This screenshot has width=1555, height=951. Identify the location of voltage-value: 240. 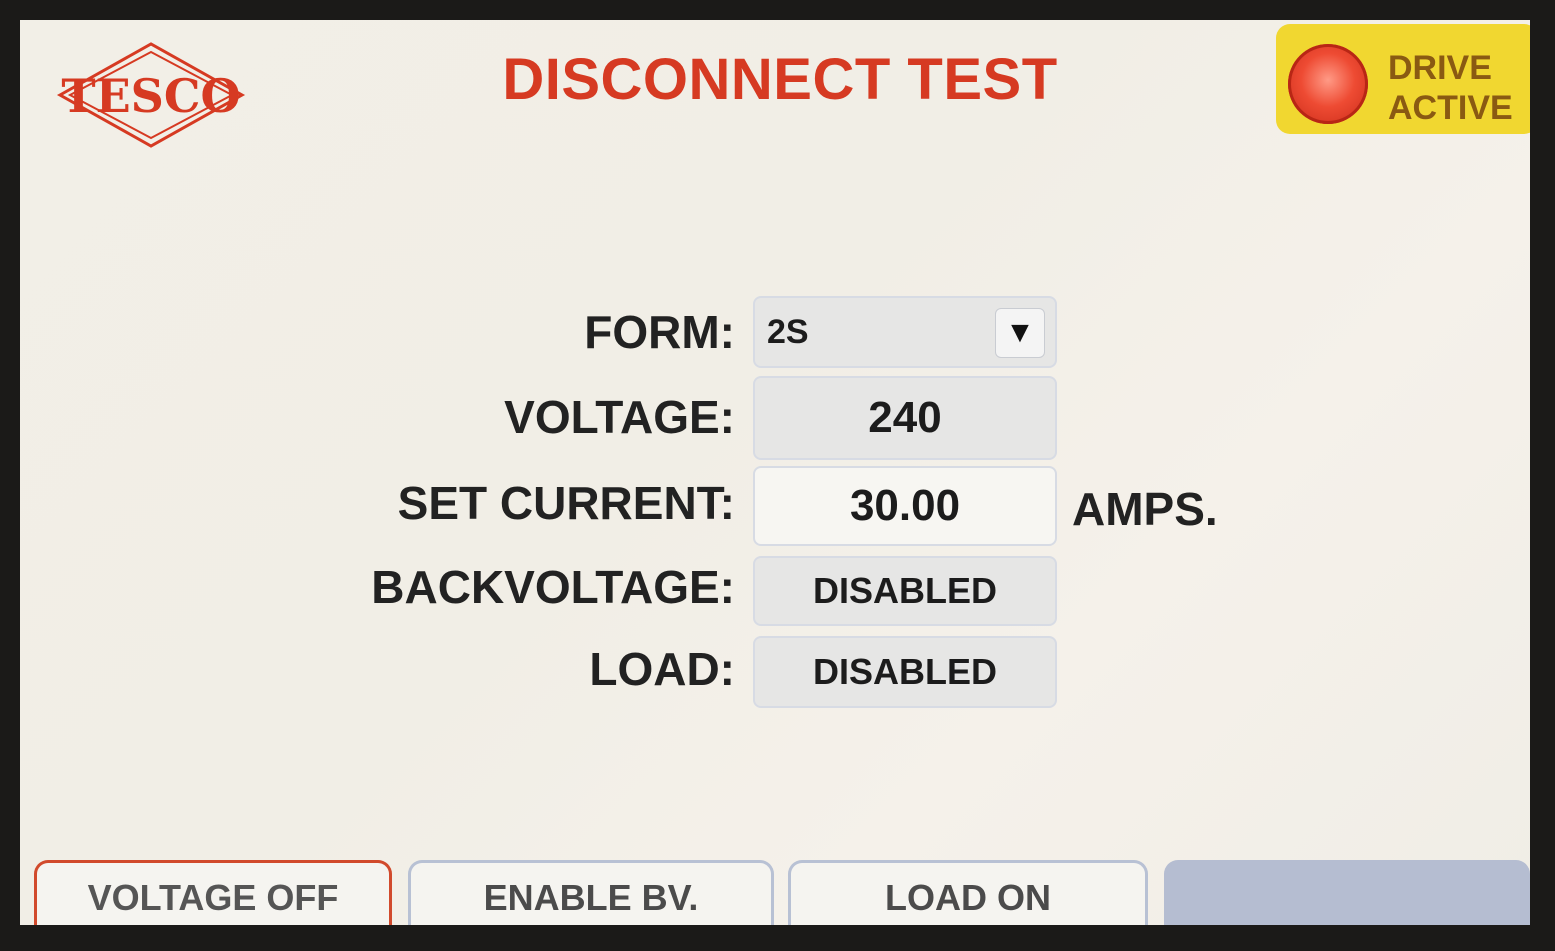
(905, 417).